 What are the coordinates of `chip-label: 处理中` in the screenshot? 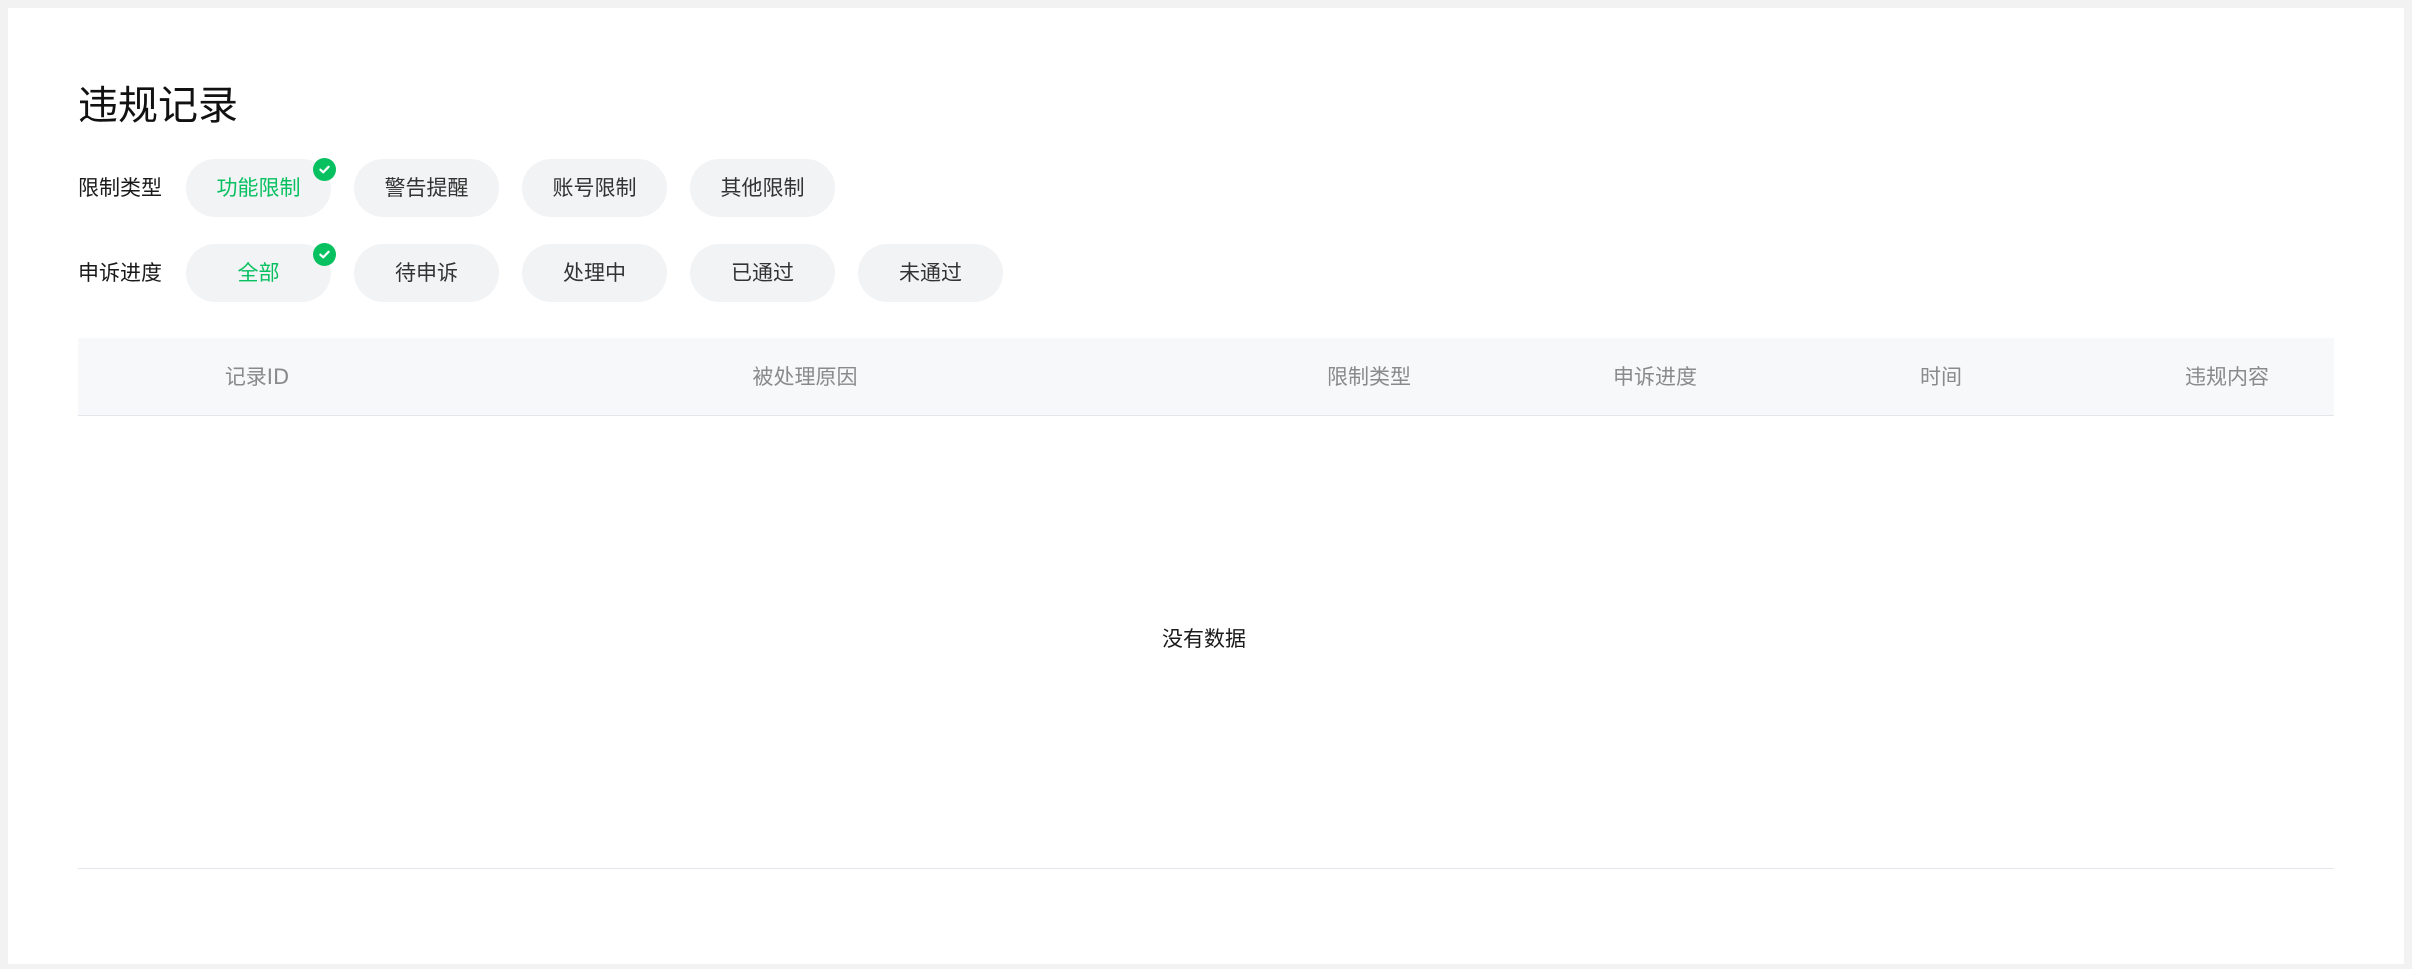 It's located at (594, 273).